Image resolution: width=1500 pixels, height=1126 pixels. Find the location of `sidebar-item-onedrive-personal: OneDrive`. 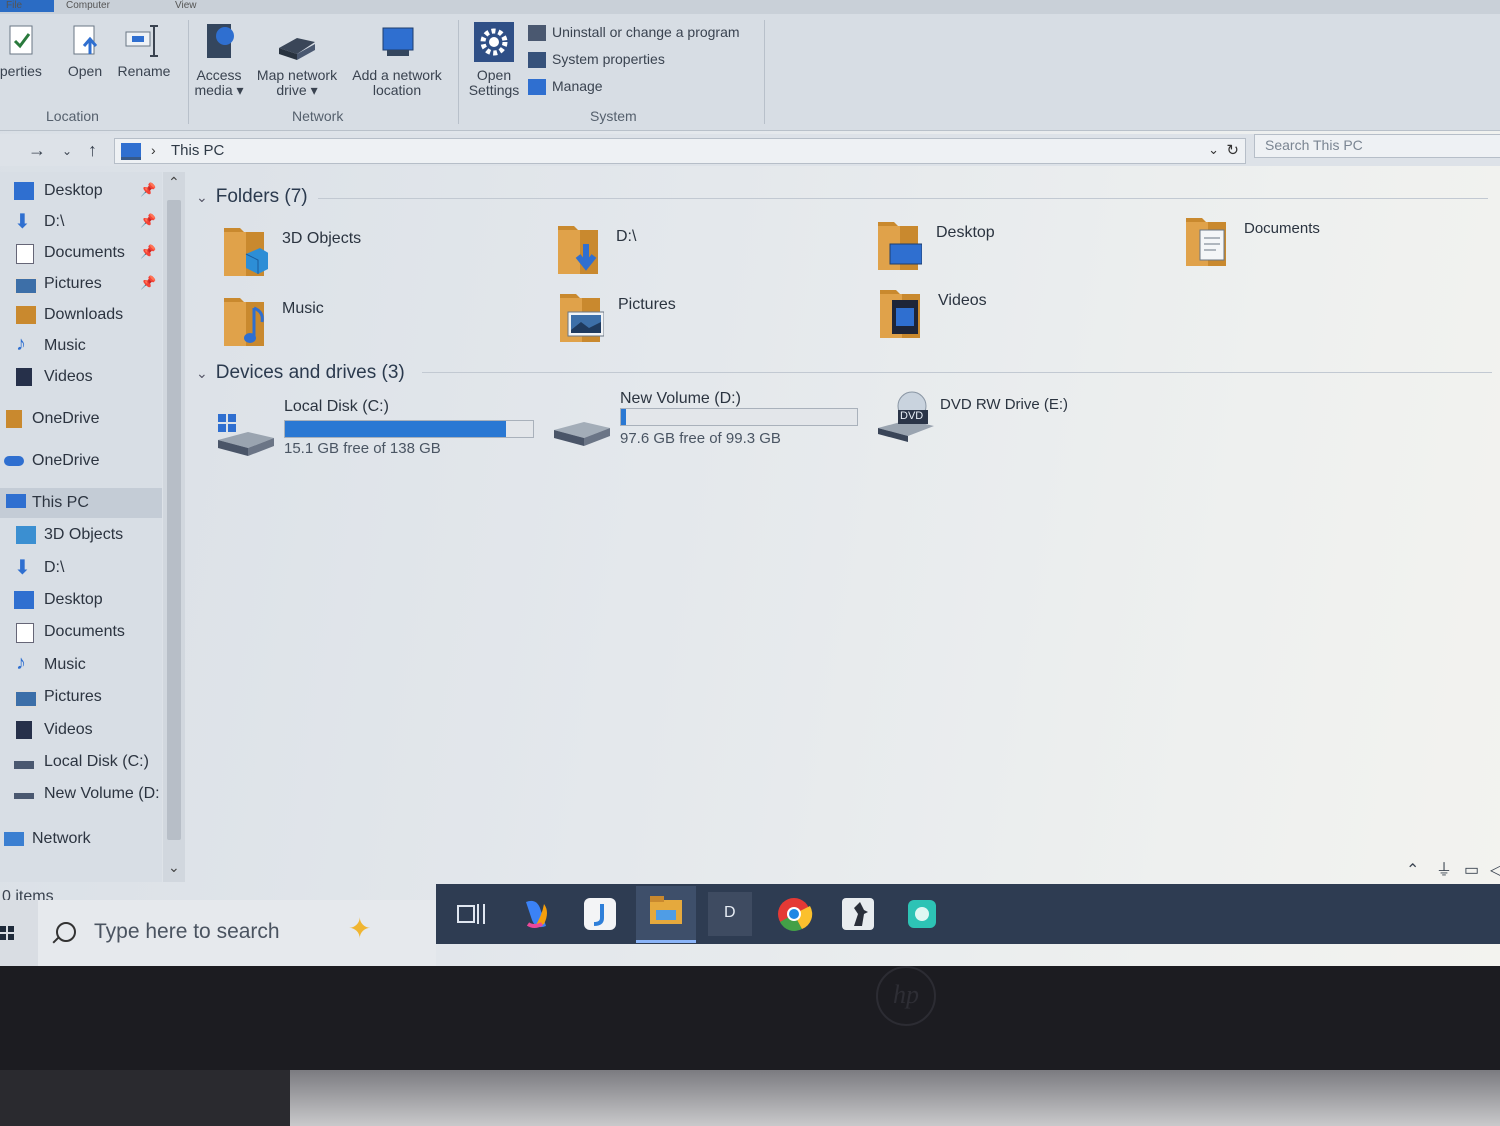

sidebar-item-onedrive-personal: OneDrive is located at coordinates (81, 419).